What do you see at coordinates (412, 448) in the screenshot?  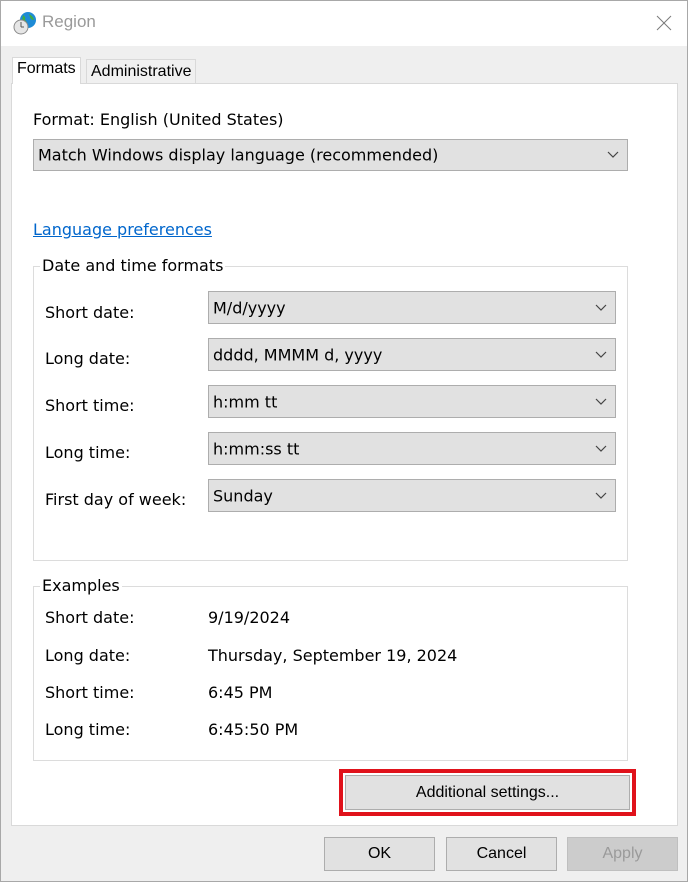 I see `long-time-dropdown: h:mm:ss tt` at bounding box center [412, 448].